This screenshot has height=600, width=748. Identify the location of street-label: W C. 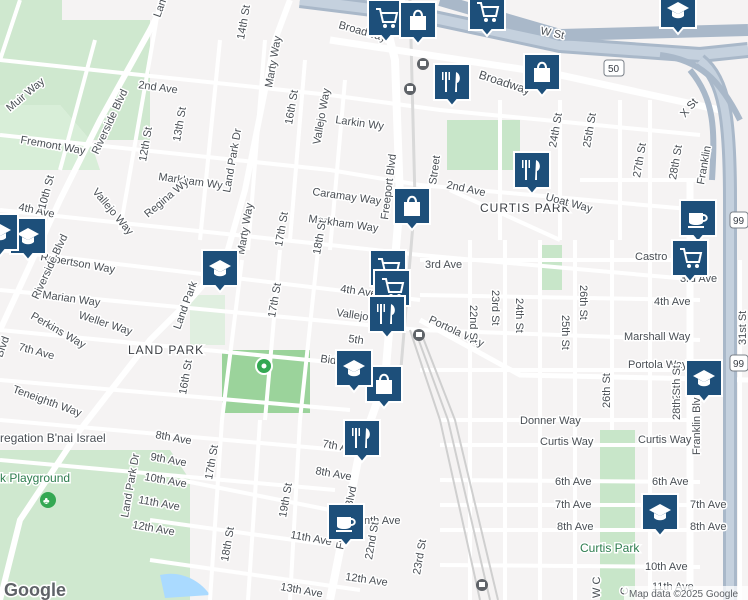
(597, 587).